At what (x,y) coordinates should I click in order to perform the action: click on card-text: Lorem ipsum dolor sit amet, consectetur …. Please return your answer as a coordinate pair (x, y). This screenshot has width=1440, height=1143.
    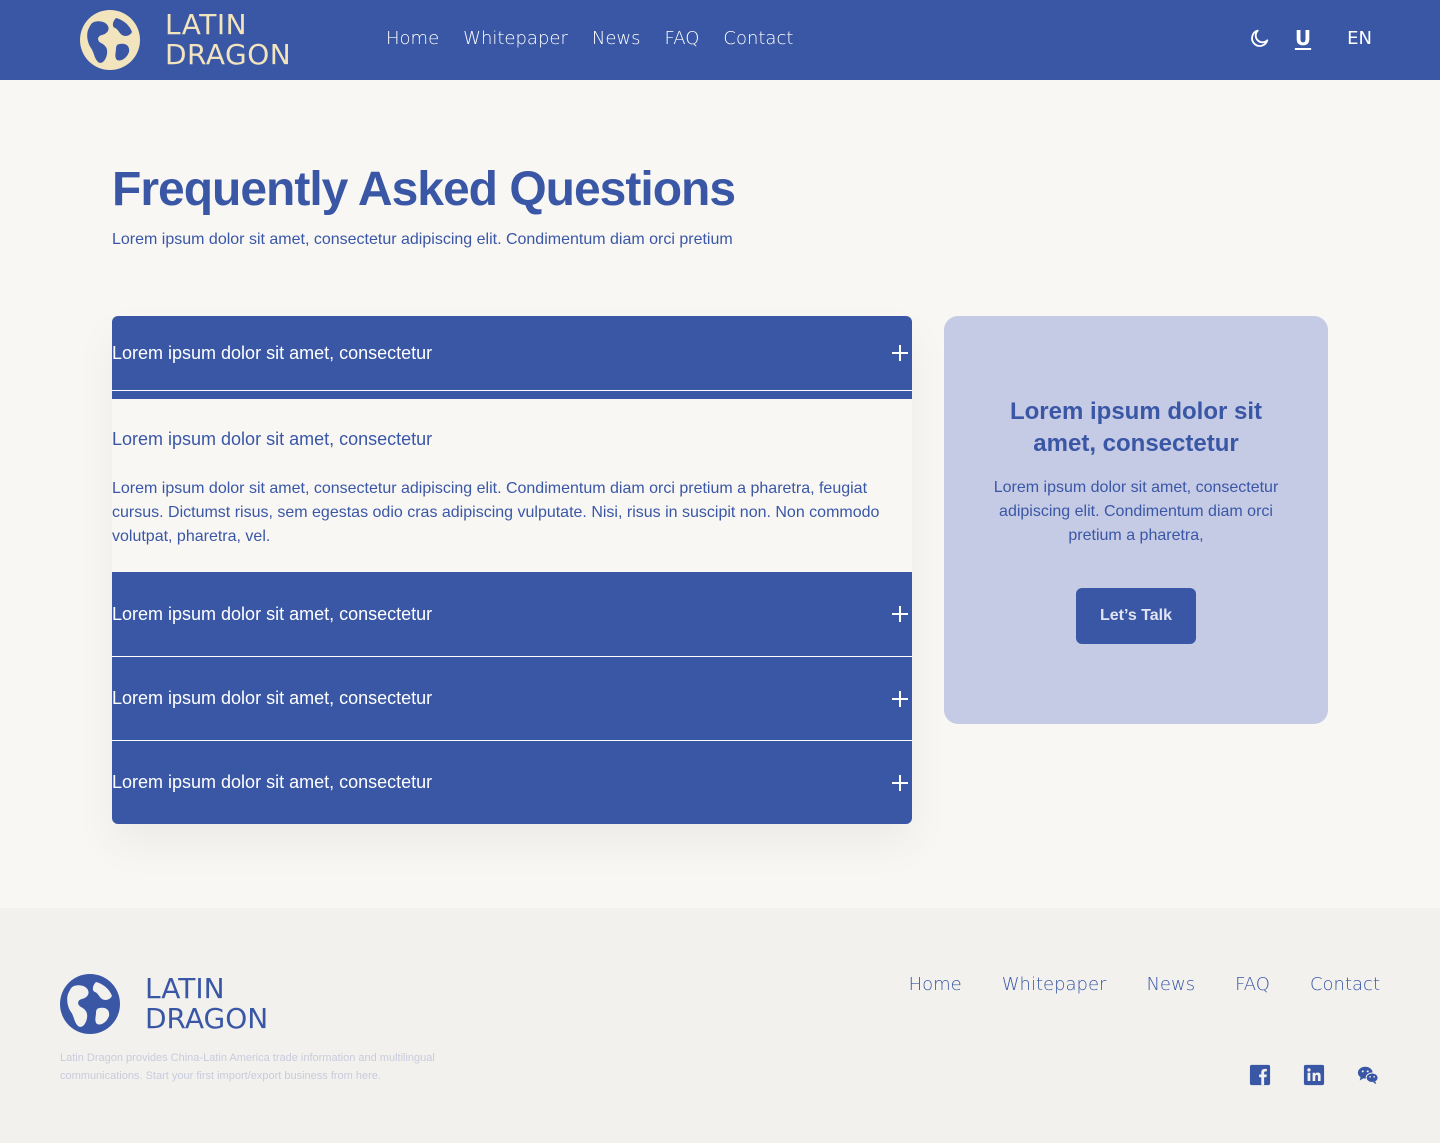
    Looking at the image, I should click on (1136, 511).